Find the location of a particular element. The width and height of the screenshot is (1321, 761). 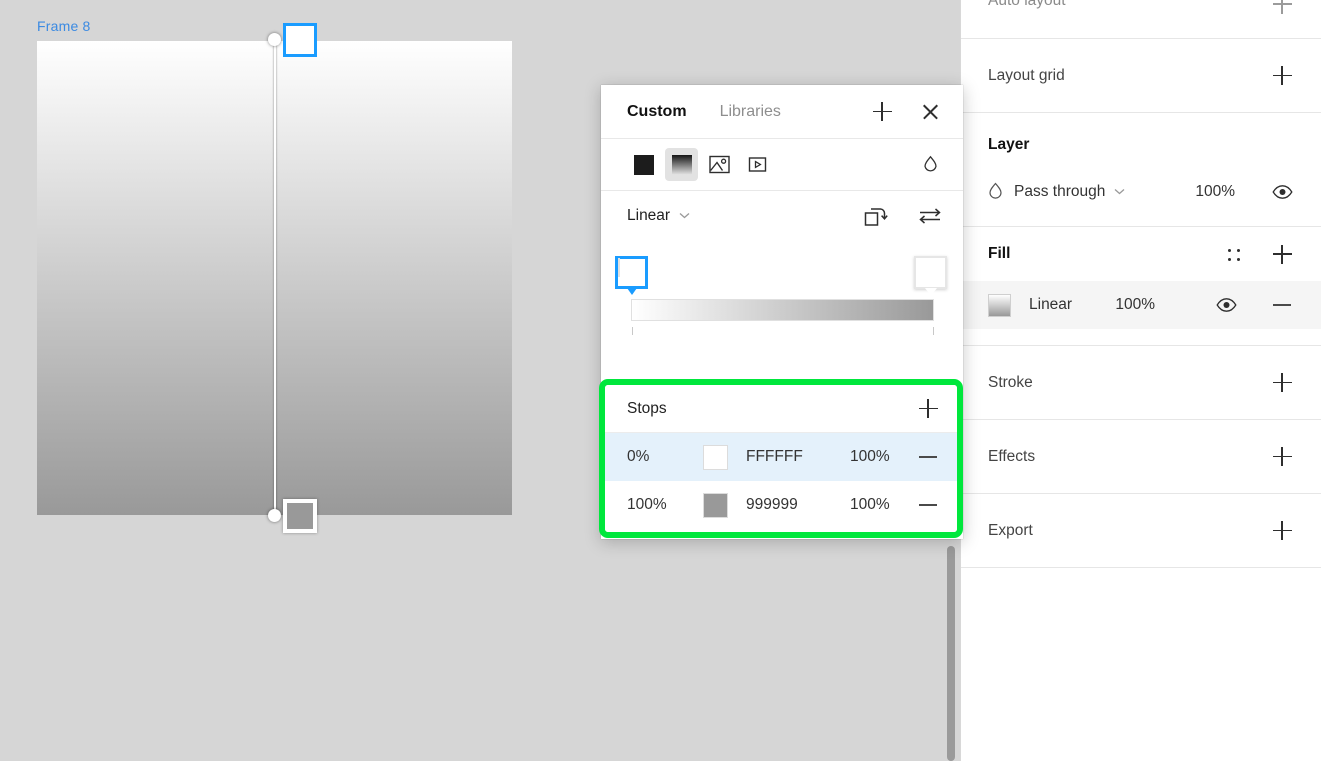

layout-grid-title: Layout grid is located at coordinates (1026, 75).